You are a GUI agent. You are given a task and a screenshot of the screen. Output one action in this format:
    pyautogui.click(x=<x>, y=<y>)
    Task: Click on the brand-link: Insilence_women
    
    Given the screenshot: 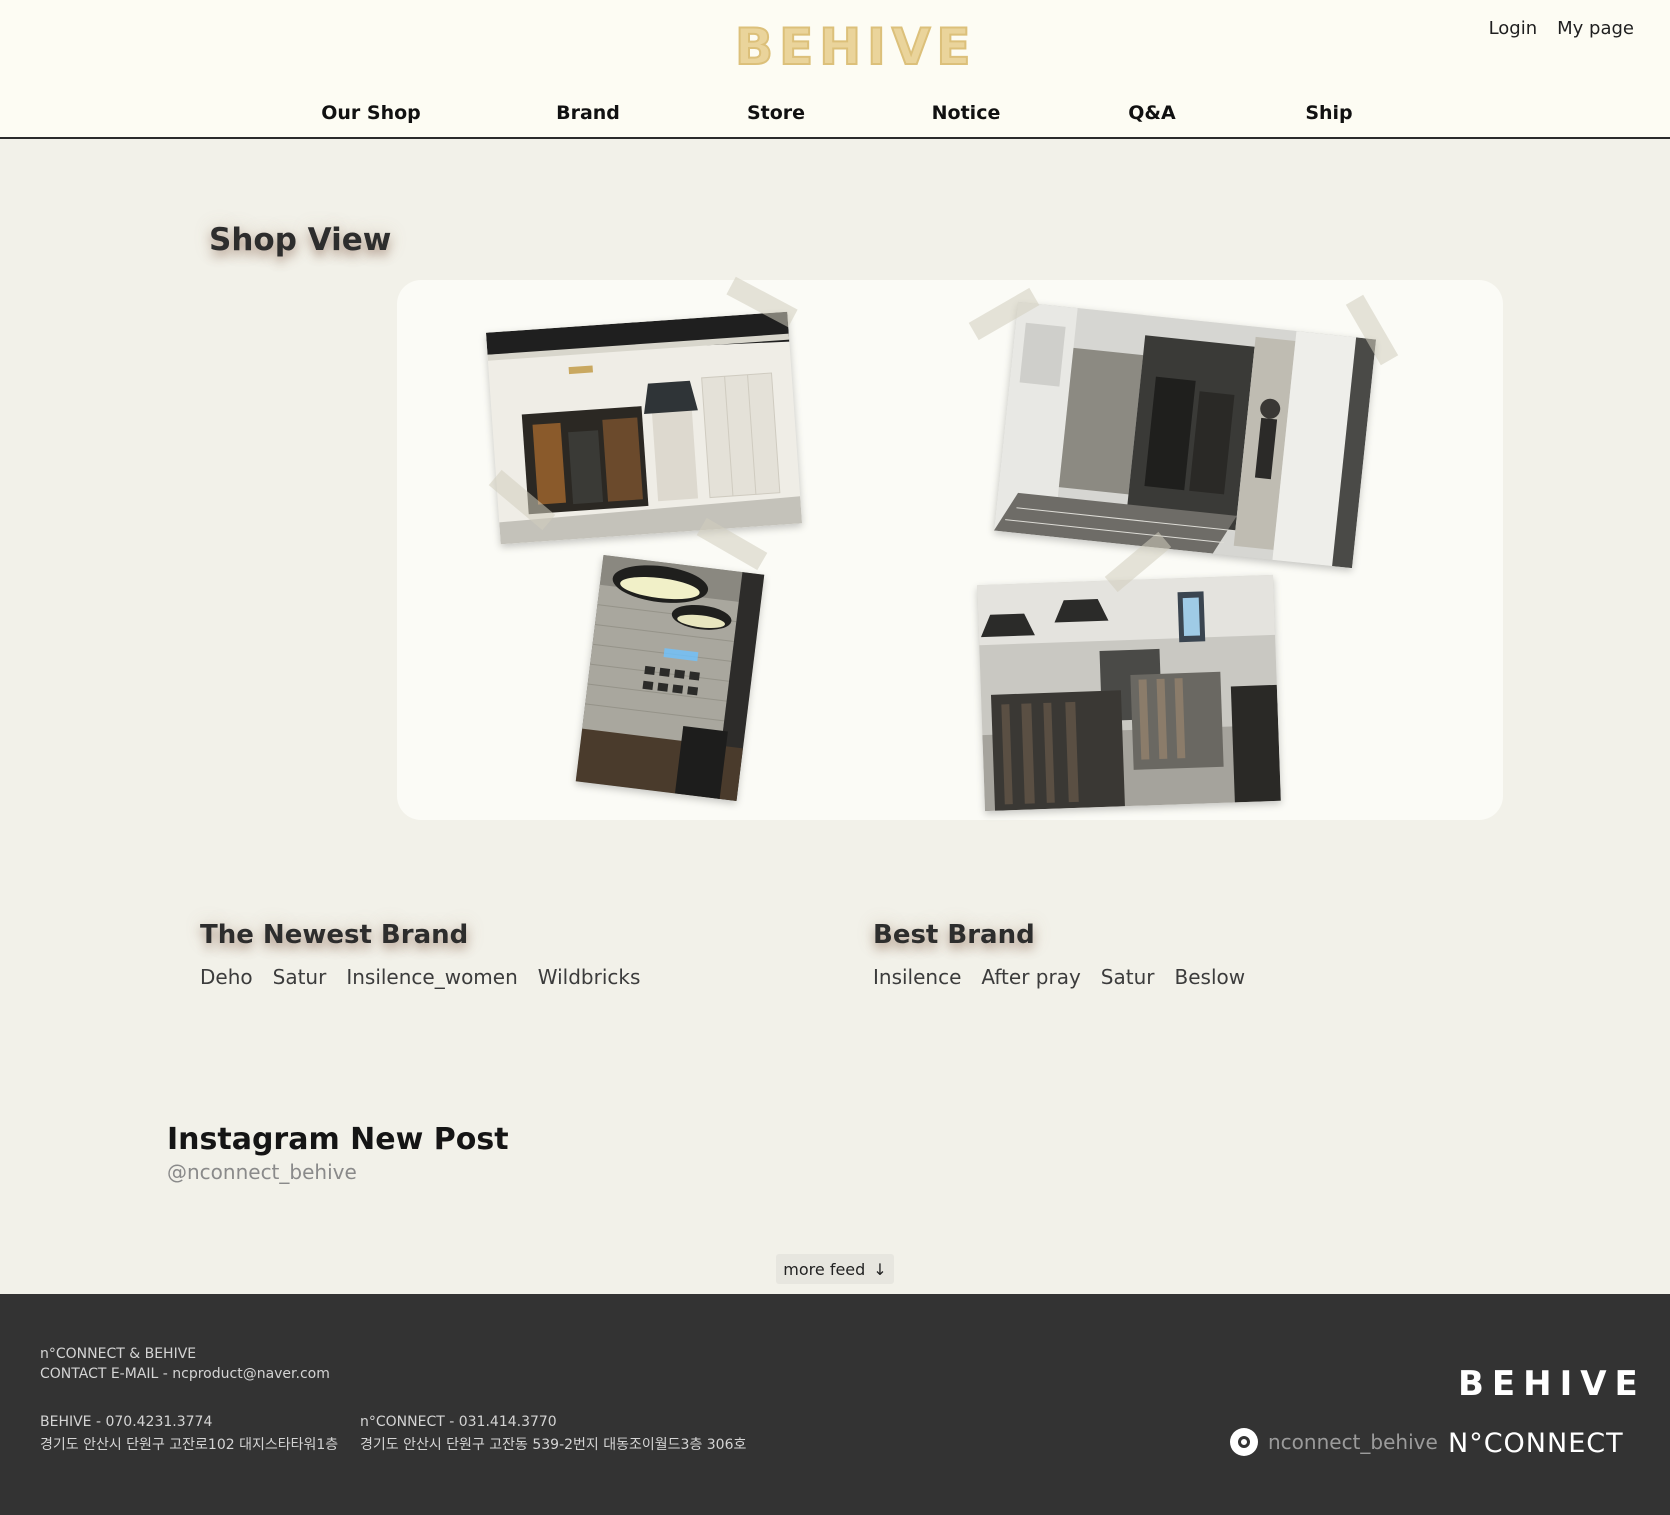 What is the action you would take?
    pyautogui.click(x=431, y=977)
    